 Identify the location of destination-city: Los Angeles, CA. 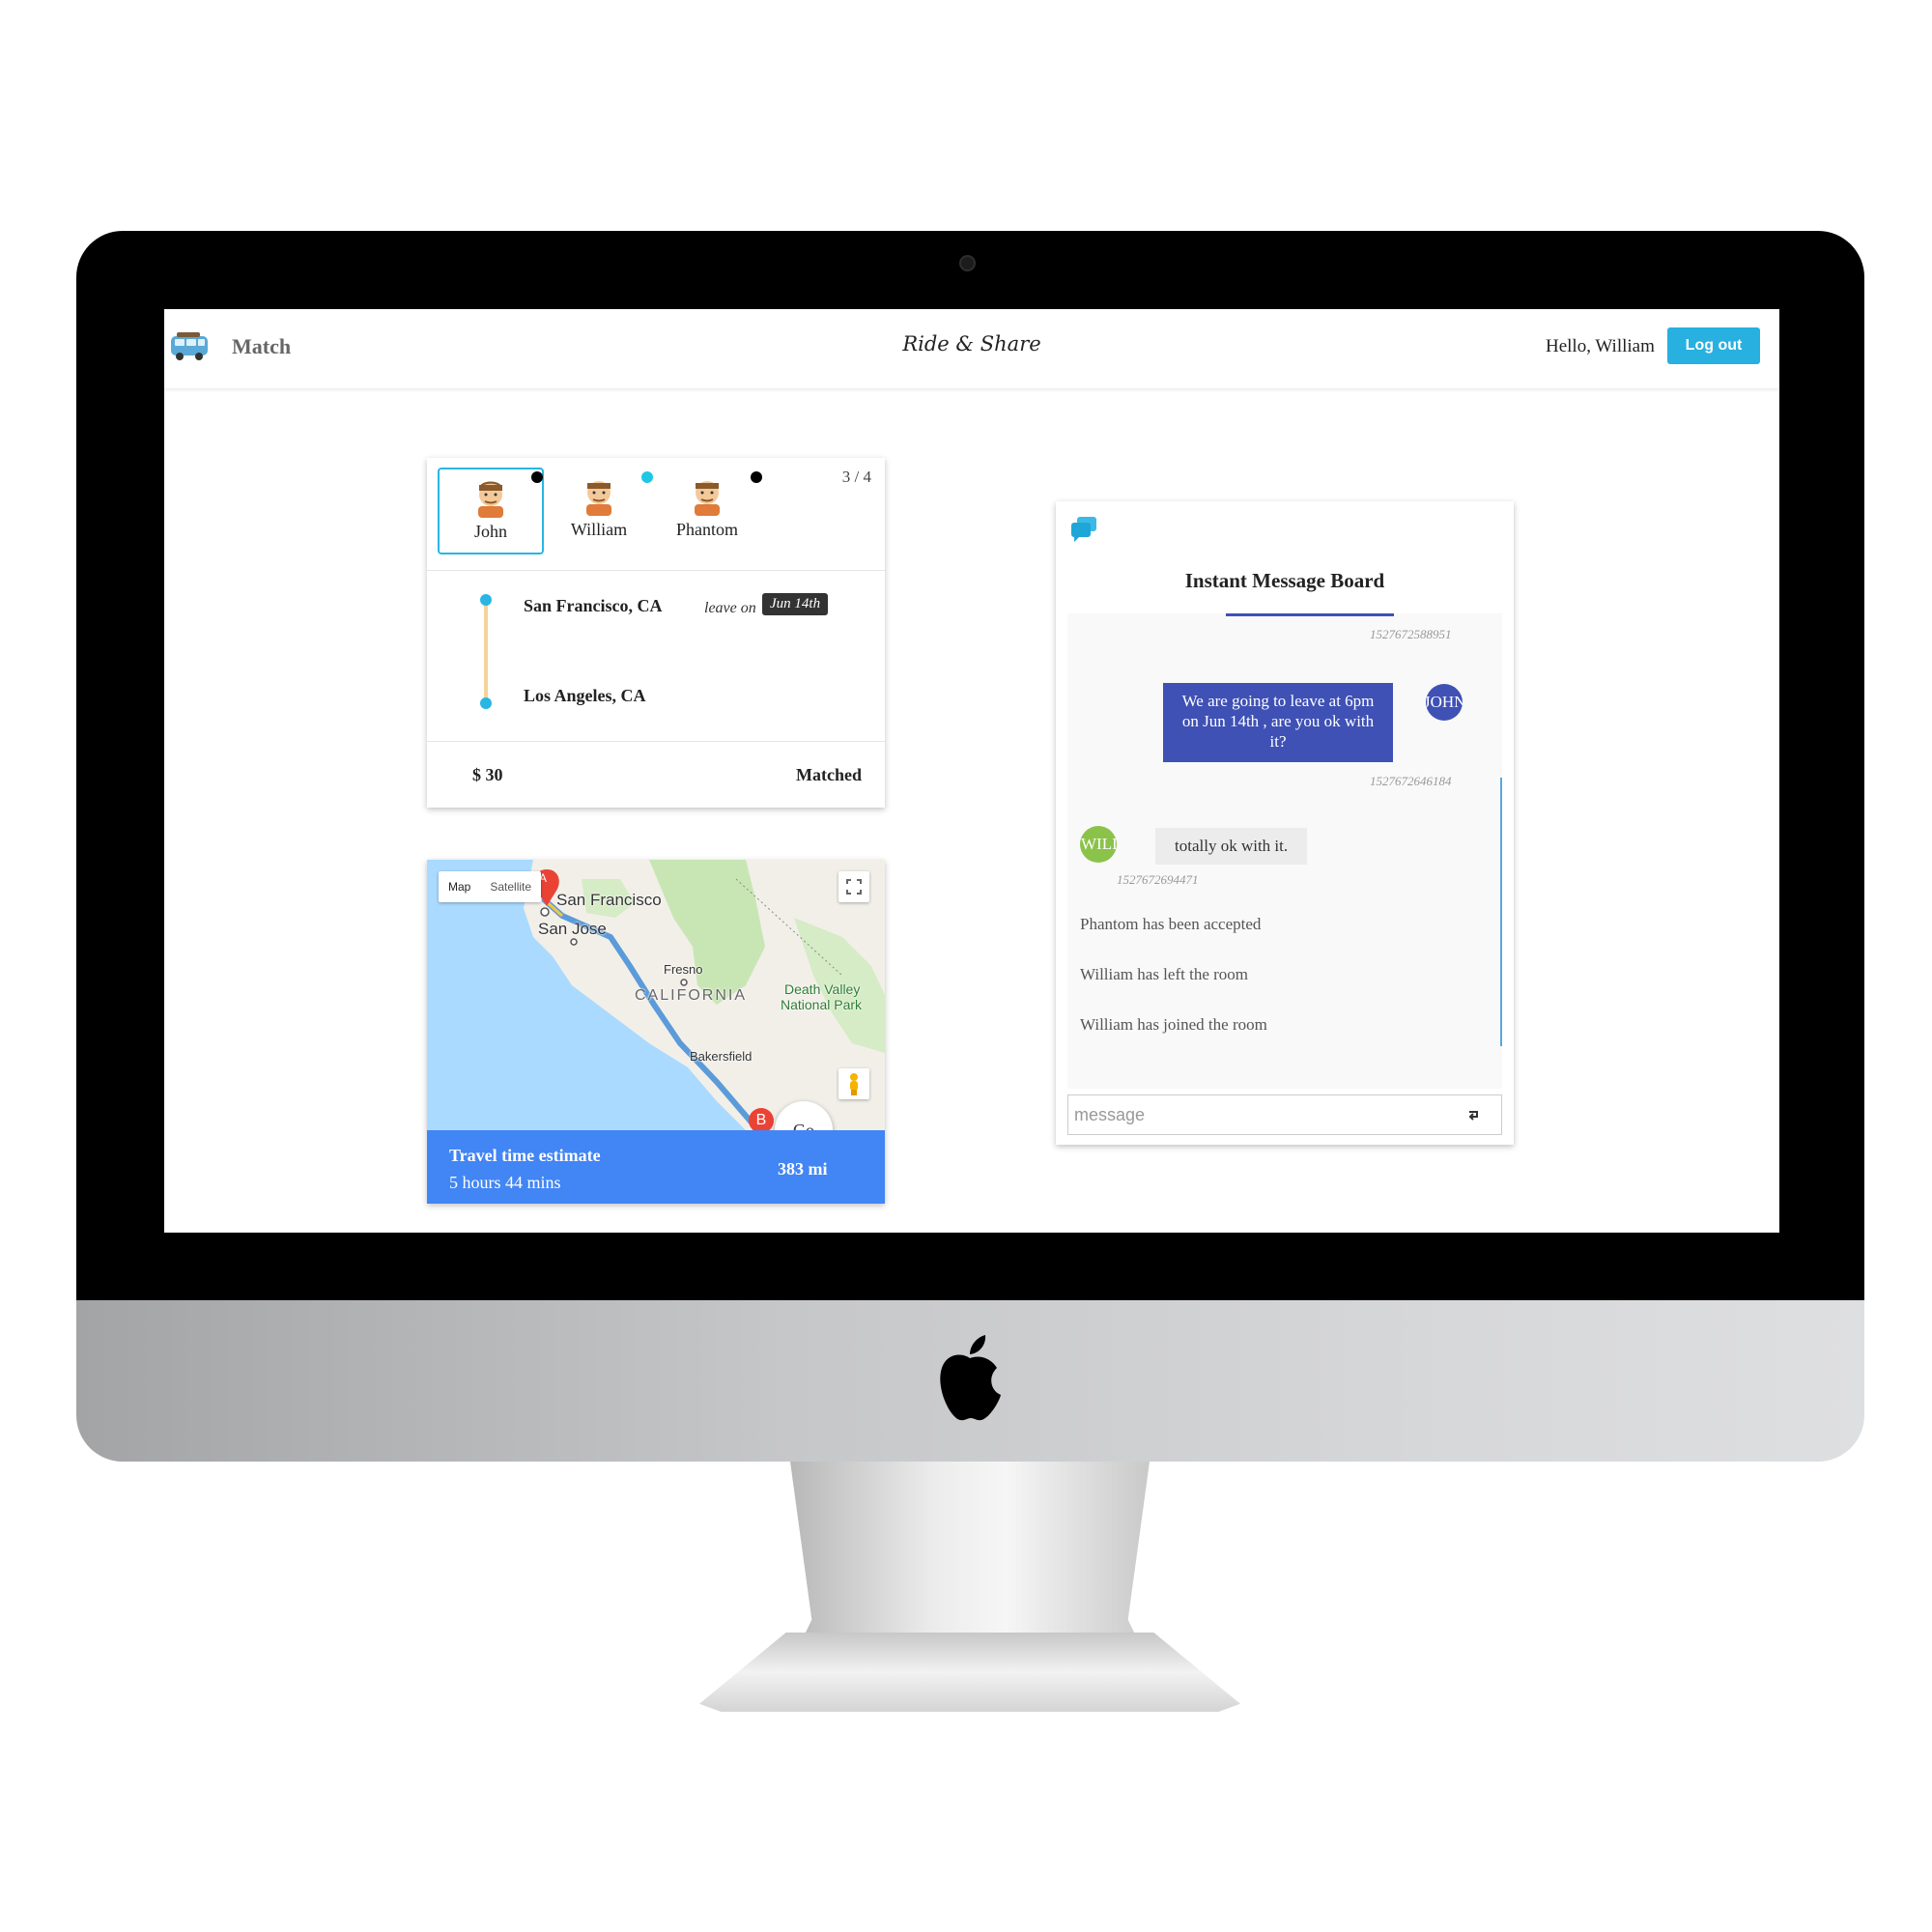
(585, 695).